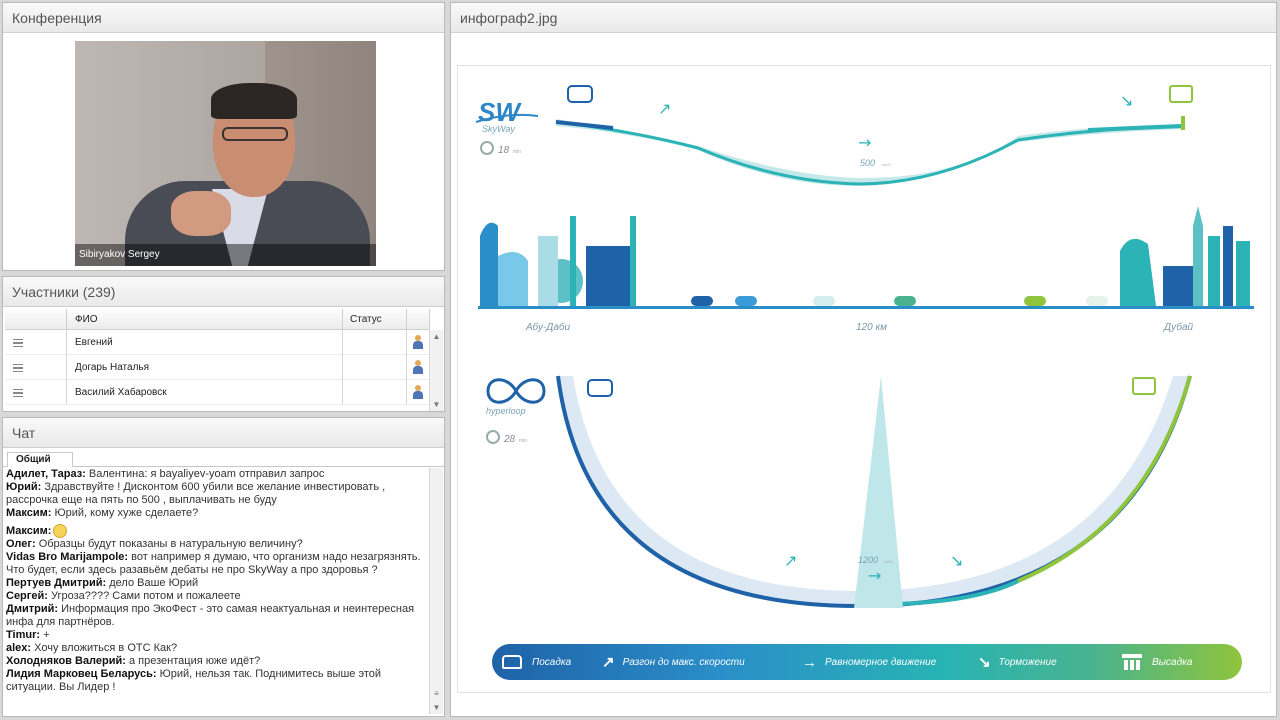 Image resolution: width=1280 pixels, height=720 pixels. Describe the element at coordinates (60, 531) in the screenshot. I see `smile-emoji-icon` at that location.